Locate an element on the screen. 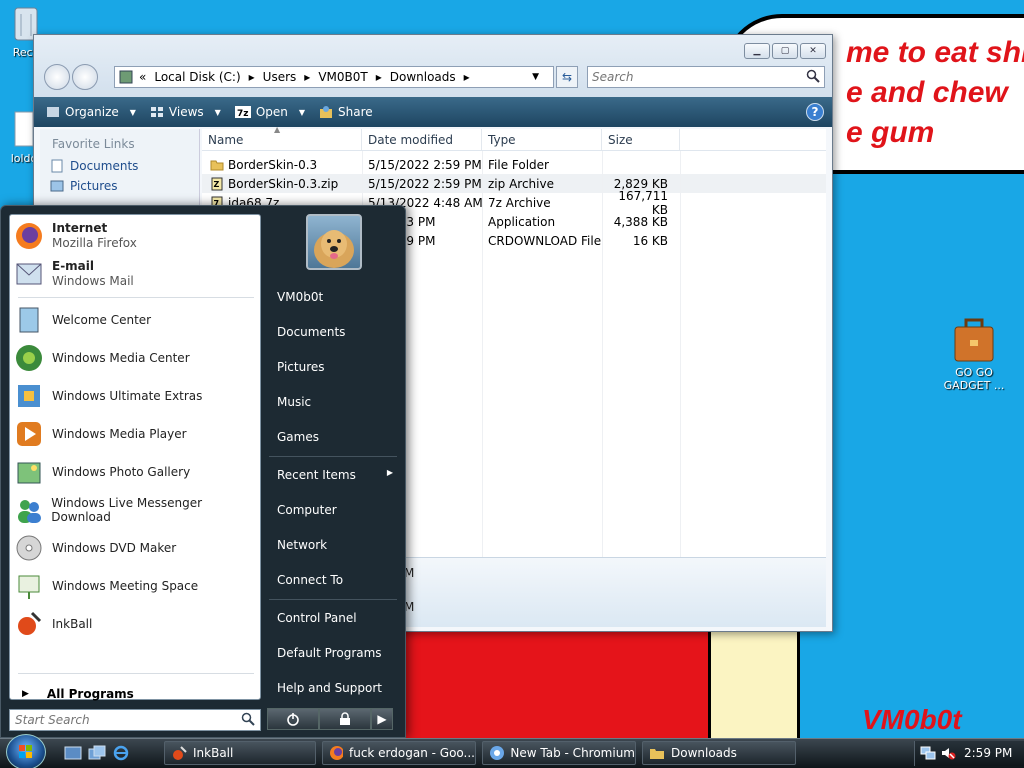  internet-explorer-icon is located at coordinates (121, 753).